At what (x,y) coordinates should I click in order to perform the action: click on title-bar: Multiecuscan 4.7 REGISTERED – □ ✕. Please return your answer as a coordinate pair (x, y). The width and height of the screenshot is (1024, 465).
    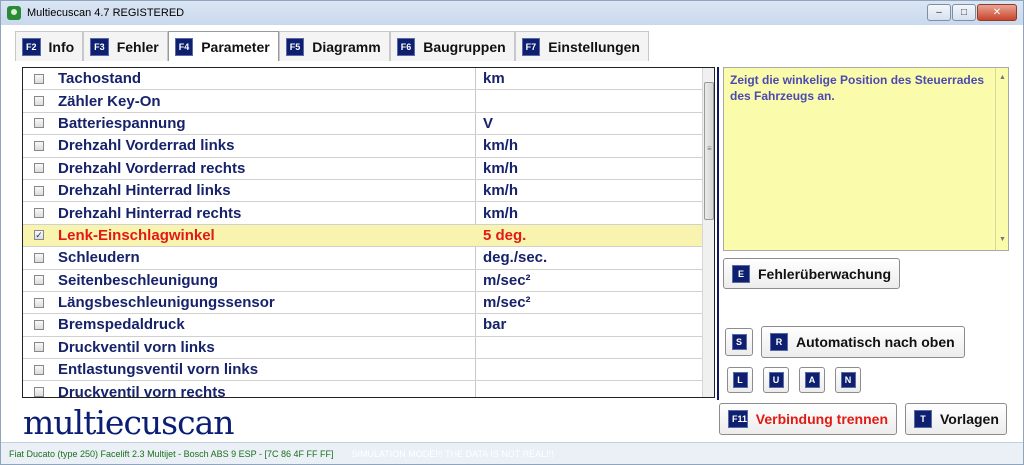
    Looking at the image, I should click on (512, 13).